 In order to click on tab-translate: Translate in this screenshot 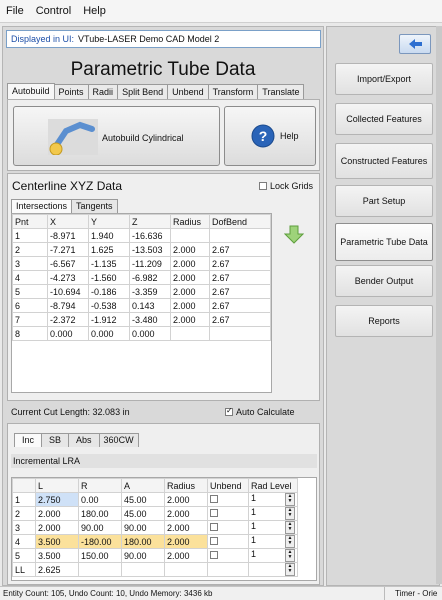, I will do `click(281, 91)`.